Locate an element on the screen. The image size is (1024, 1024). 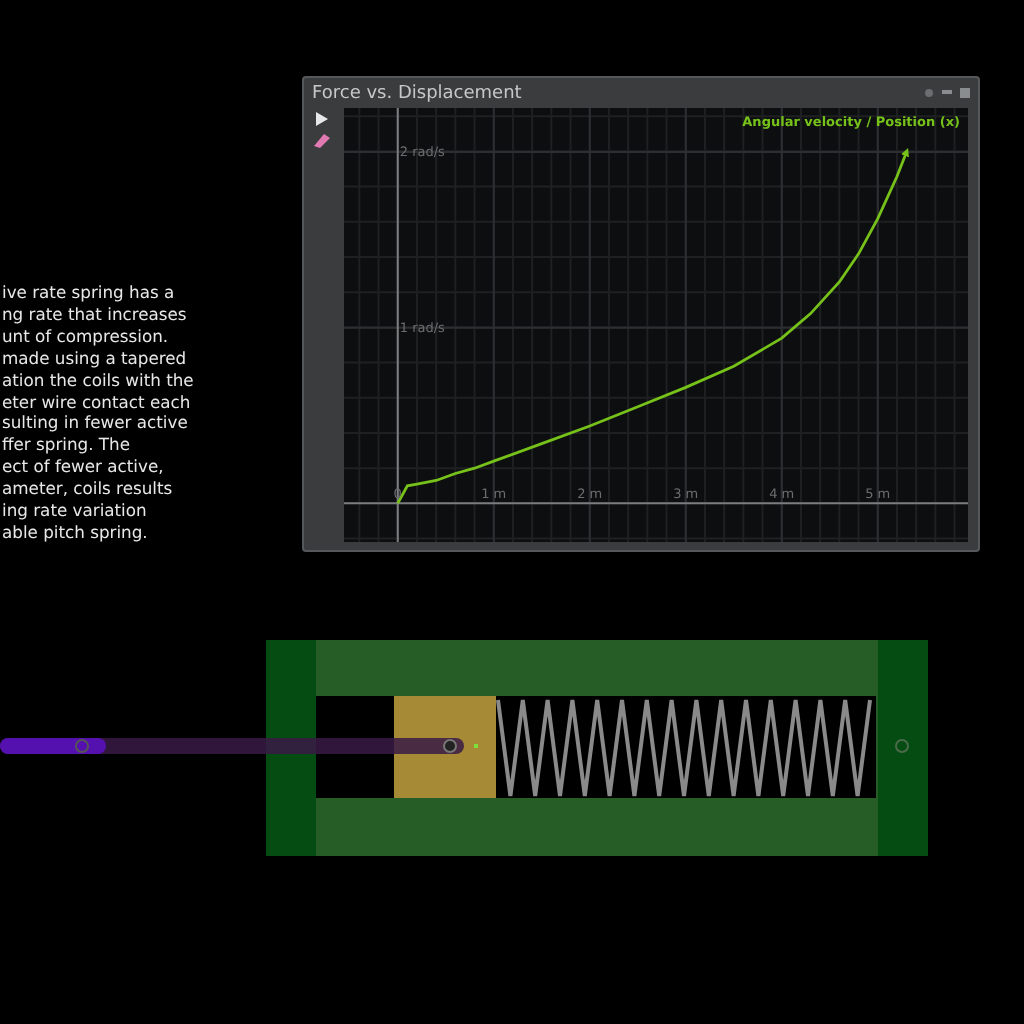
minimize-icon is located at coordinates (947, 93).